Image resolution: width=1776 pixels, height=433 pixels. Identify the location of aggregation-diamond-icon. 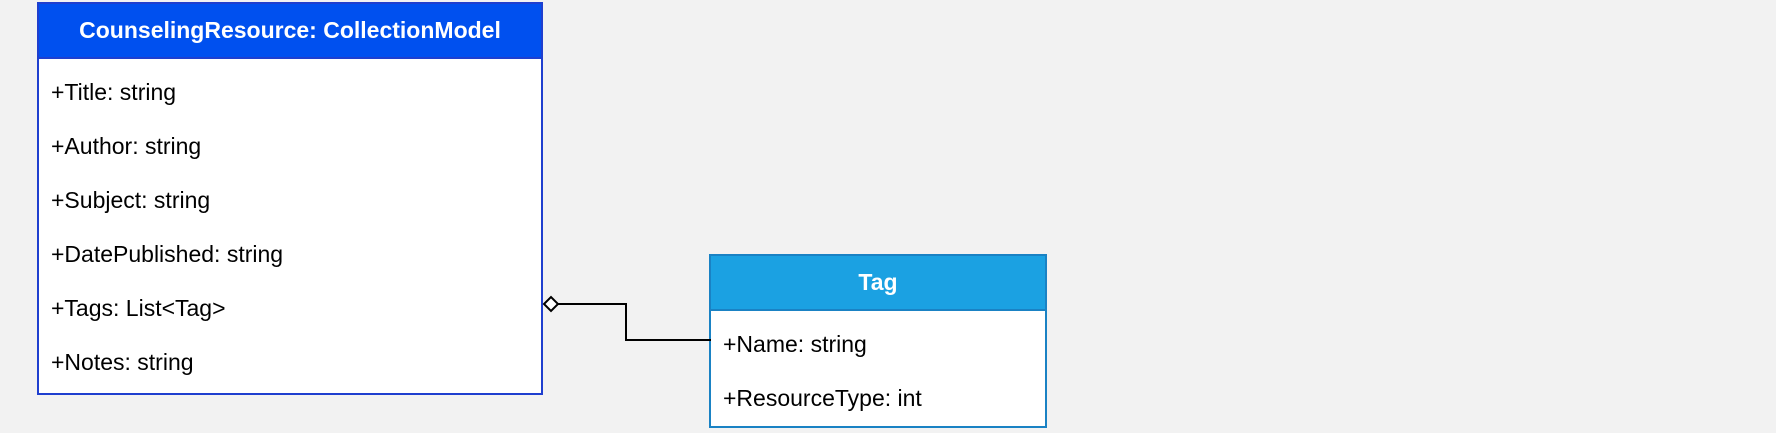
(551, 304).